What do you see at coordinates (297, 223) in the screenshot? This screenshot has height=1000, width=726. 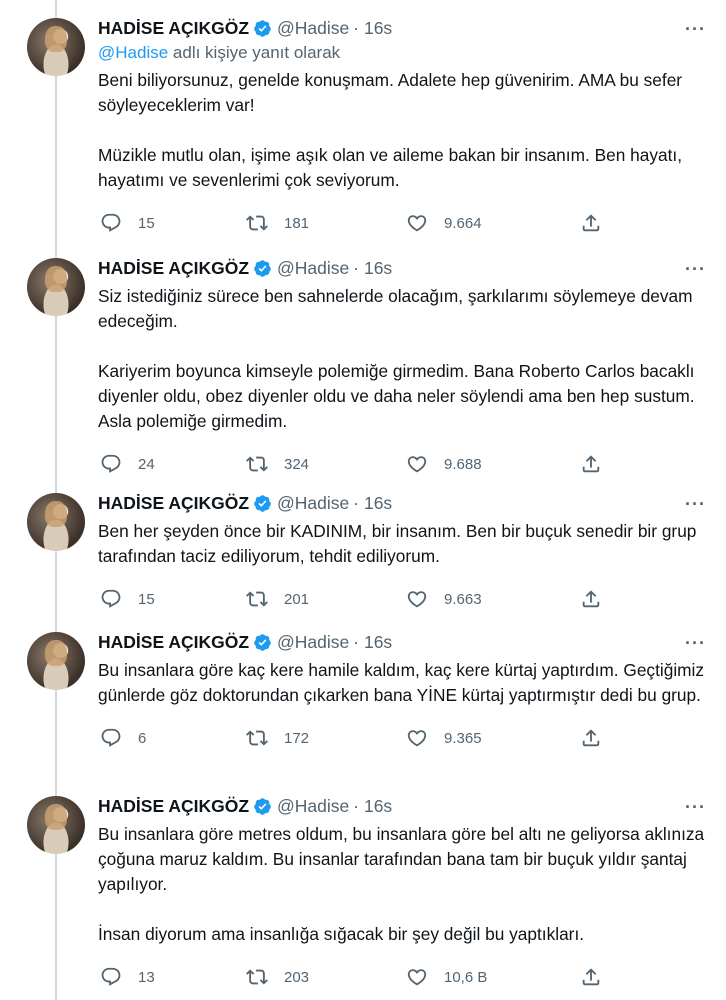 I see `retweet-count: 181` at bounding box center [297, 223].